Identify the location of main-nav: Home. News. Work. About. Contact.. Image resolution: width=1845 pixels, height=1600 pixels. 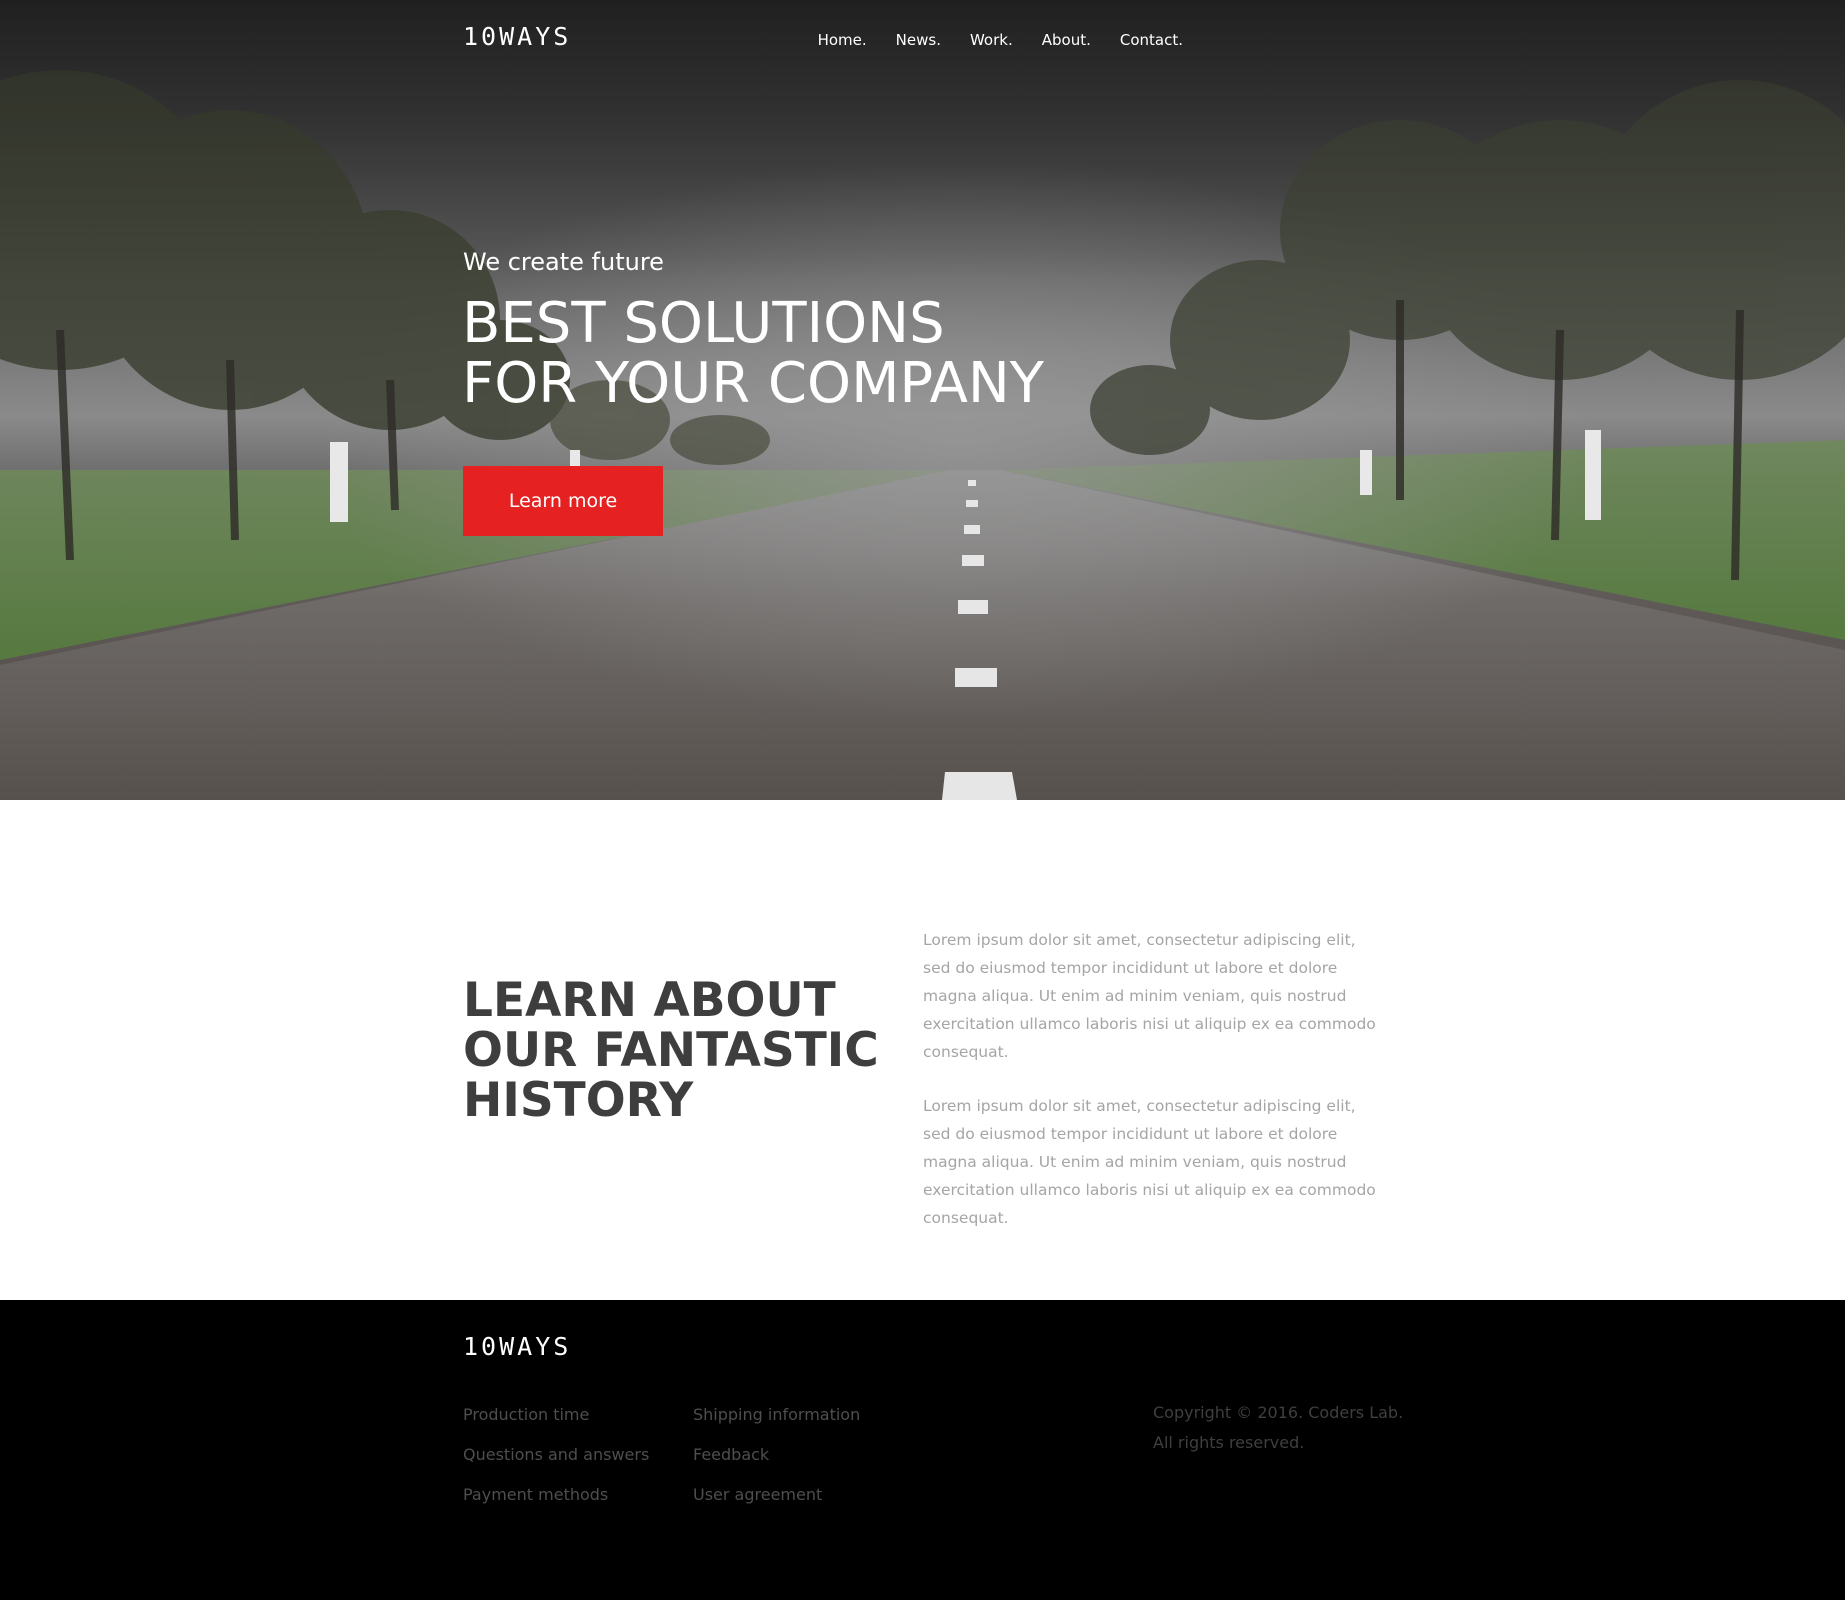
(1000, 40).